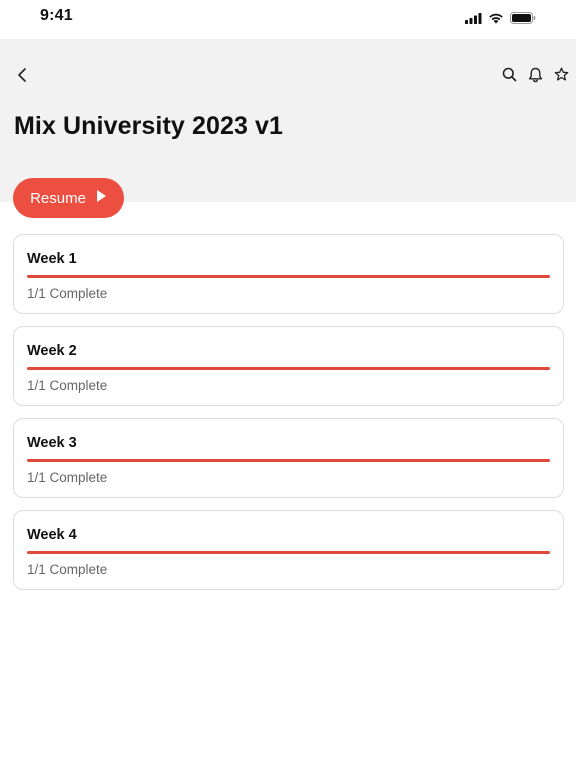  I want to click on week-card: Week 1 1/1 Complete, so click(288, 274).